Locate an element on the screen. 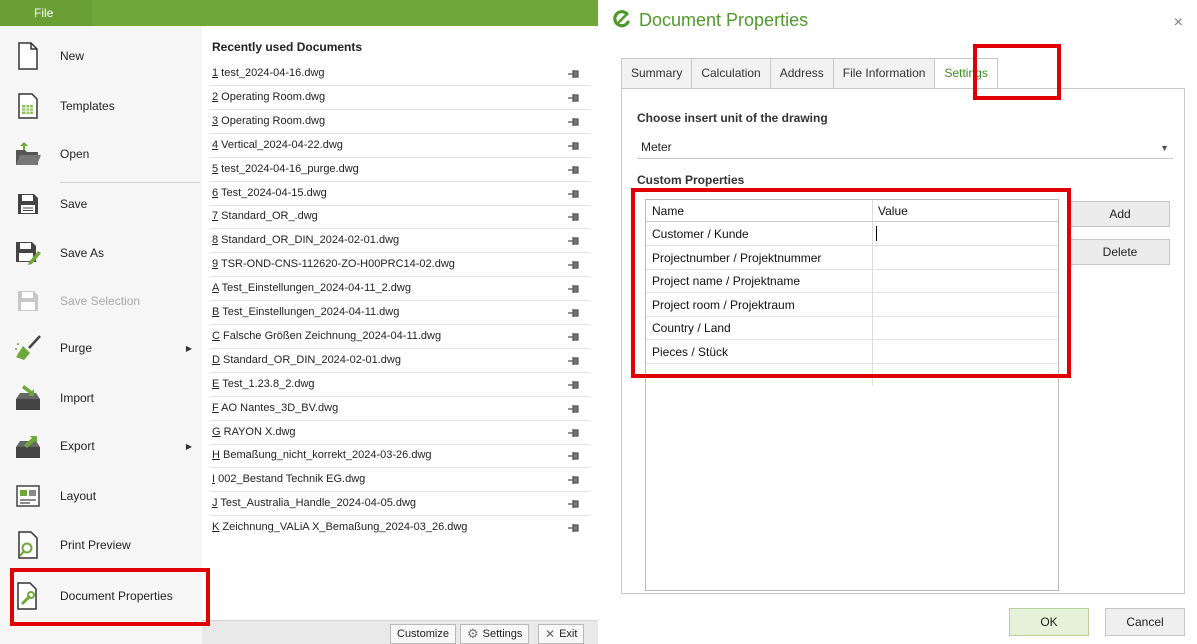  ok-button: OK is located at coordinates (1049, 622).